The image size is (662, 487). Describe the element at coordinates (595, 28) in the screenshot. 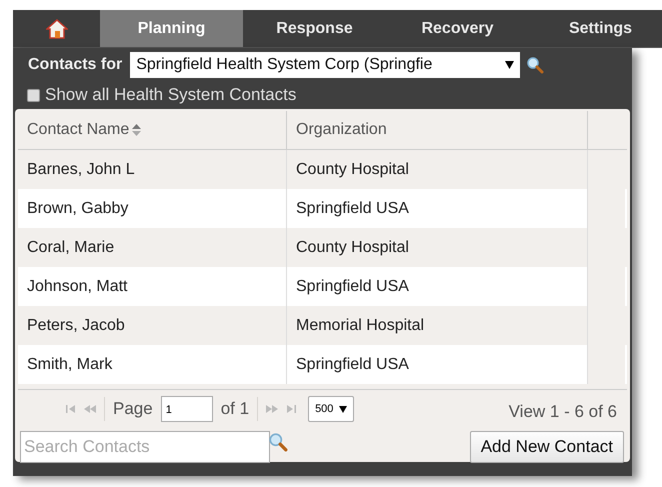

I see `nav-tab: Settings` at that location.